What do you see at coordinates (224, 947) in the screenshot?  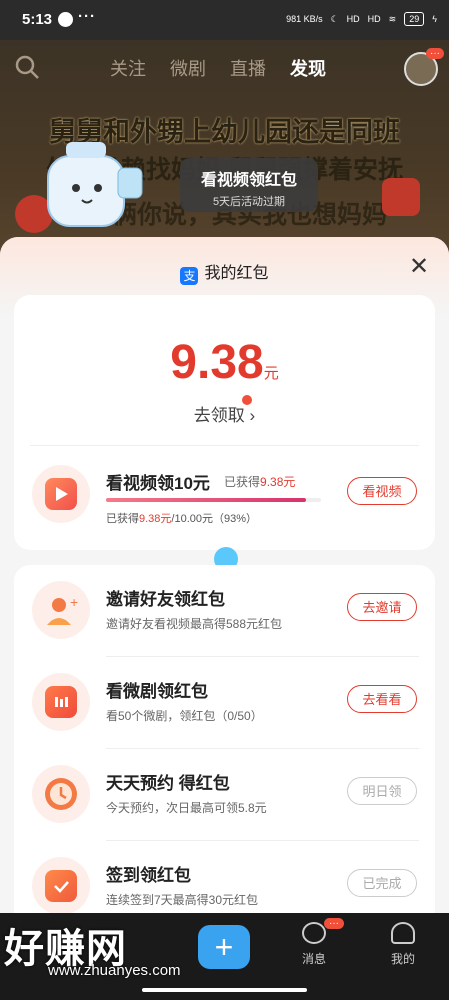 I see `create-plus-button: +` at bounding box center [224, 947].